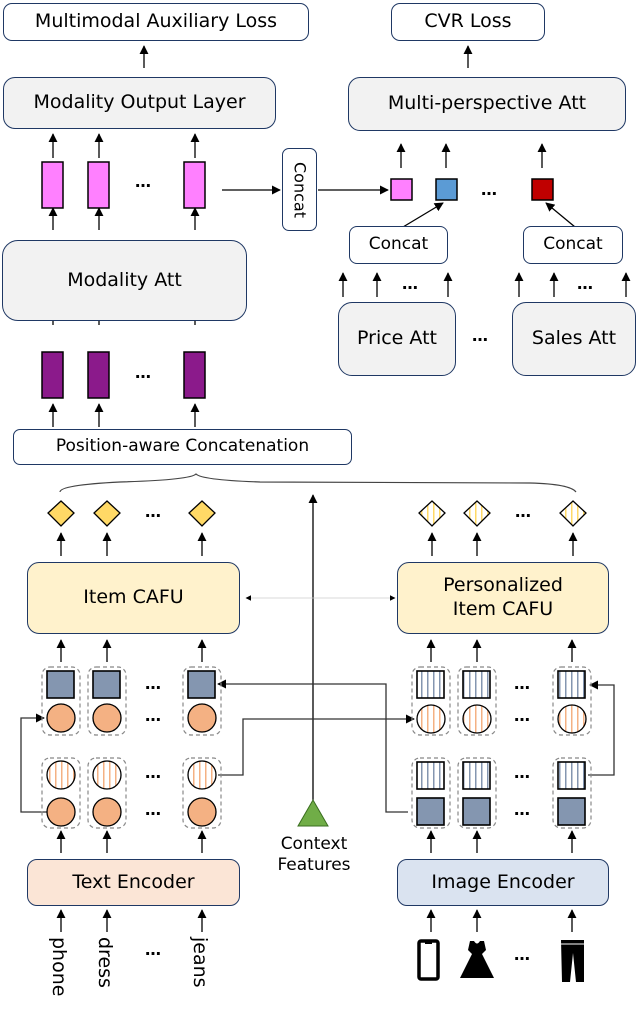 This screenshot has width=638, height=1012. I want to click on personalized-item-cafu-label: Personalized Item CAFU, so click(503, 597).